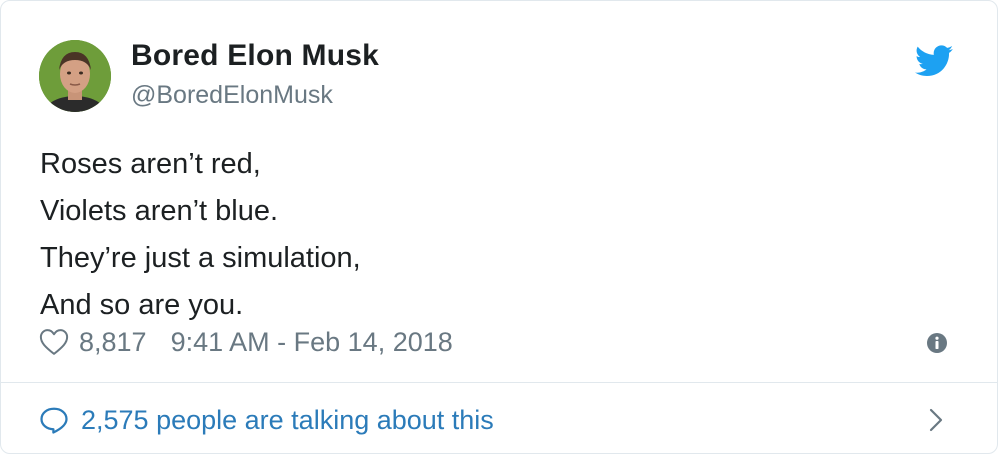 This screenshot has width=998, height=454. What do you see at coordinates (287, 419) in the screenshot?
I see `talking-about-text: 2,575 people are talking about this` at bounding box center [287, 419].